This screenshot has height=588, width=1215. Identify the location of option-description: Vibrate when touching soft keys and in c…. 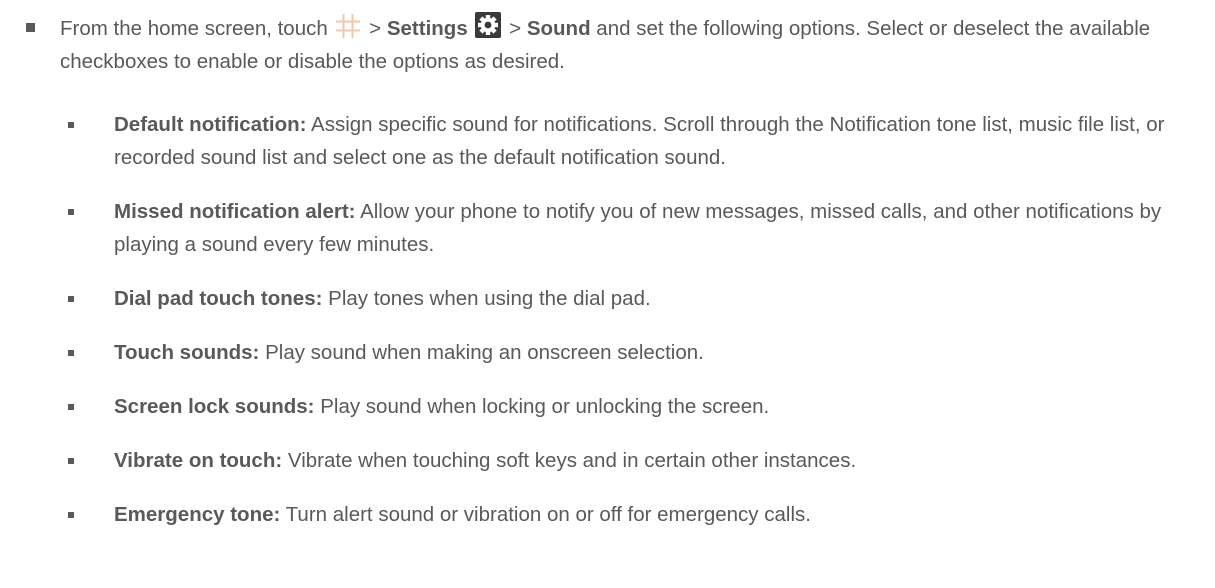
(572, 460).